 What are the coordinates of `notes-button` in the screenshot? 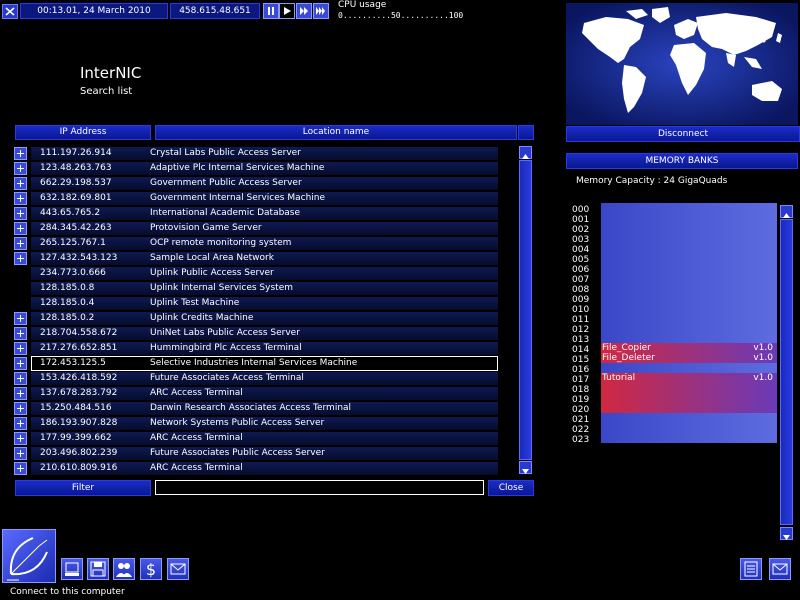 It's located at (751, 569).